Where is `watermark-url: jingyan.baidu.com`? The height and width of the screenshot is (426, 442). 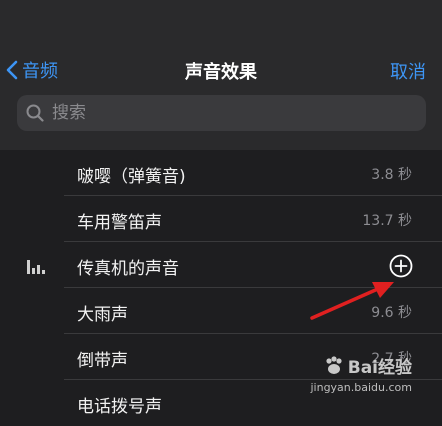 watermark-url: jingyan.baidu.com is located at coordinates (361, 387).